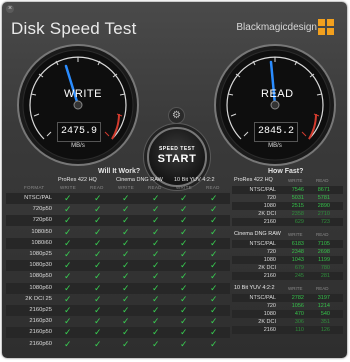  What do you see at coordinates (299, 276) in the screenshot?
I see `write-value: 245` at bounding box center [299, 276].